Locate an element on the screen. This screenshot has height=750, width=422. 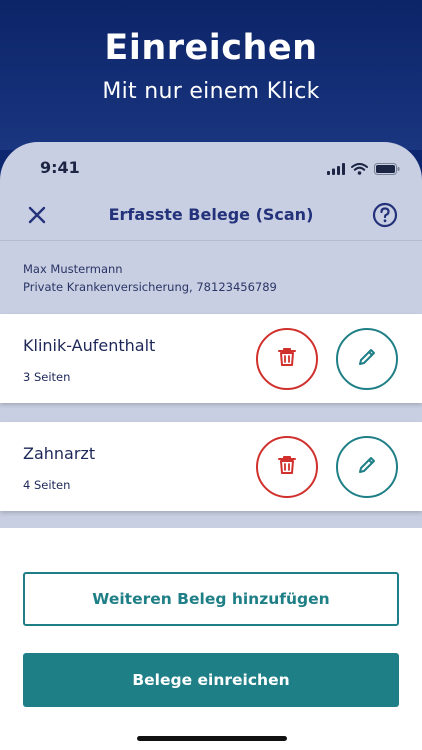
nav-divider is located at coordinates (211, 240).